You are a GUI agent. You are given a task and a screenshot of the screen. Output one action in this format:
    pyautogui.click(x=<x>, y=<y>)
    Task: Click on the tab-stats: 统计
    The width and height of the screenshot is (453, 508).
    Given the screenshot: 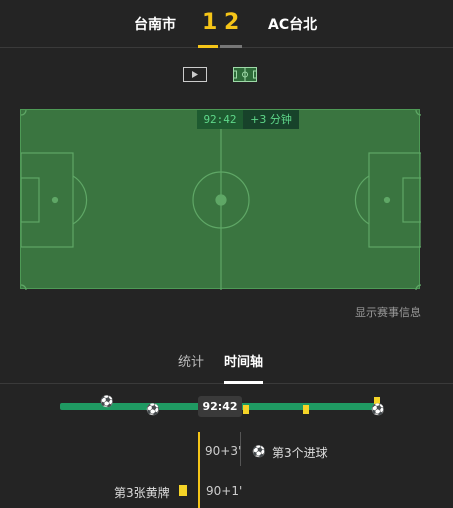 What is the action you would take?
    pyautogui.click(x=191, y=360)
    